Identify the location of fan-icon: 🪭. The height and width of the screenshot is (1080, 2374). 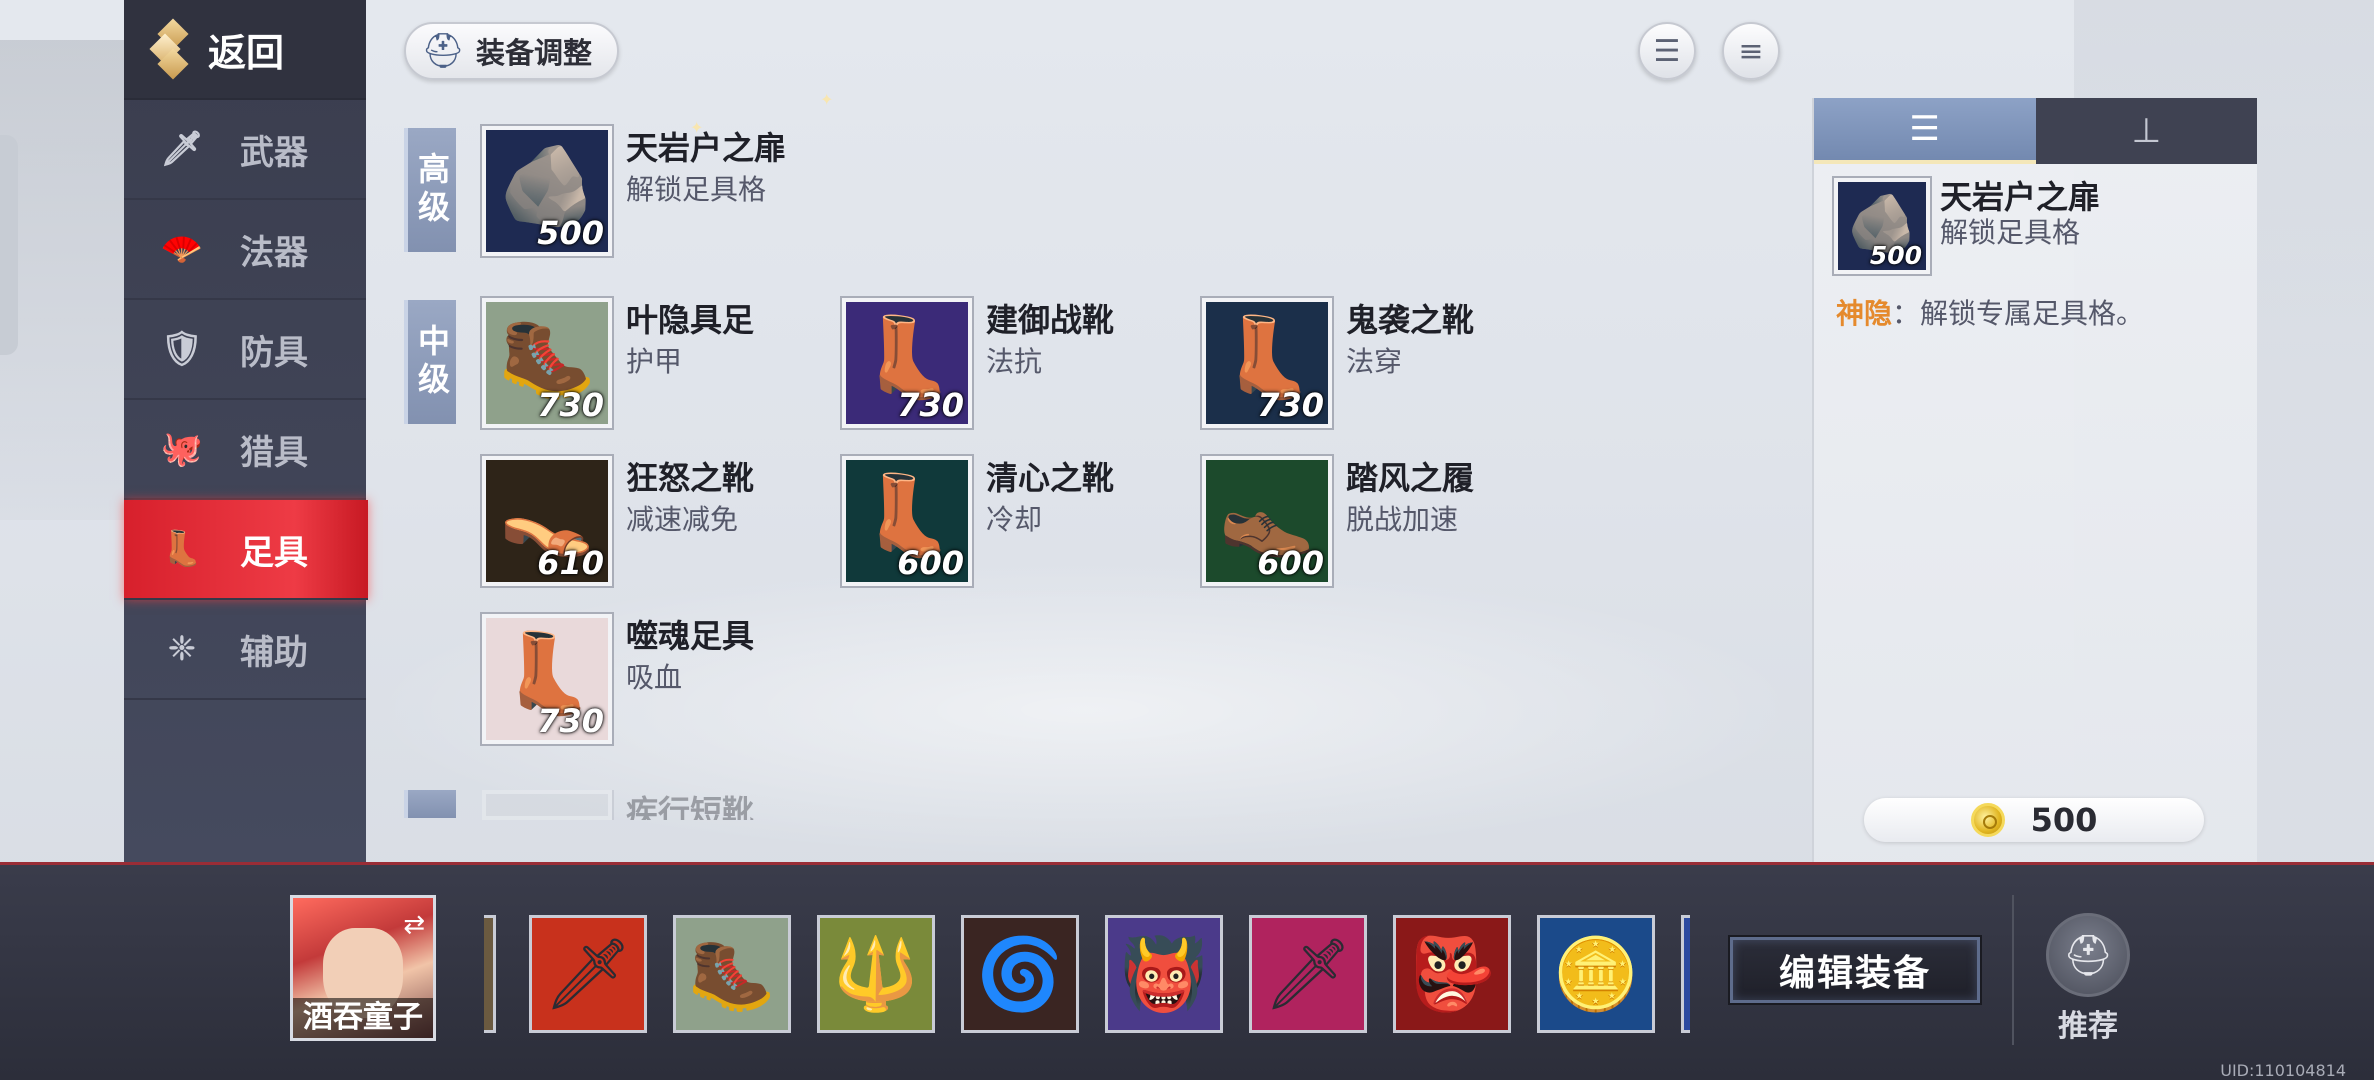
(182, 249).